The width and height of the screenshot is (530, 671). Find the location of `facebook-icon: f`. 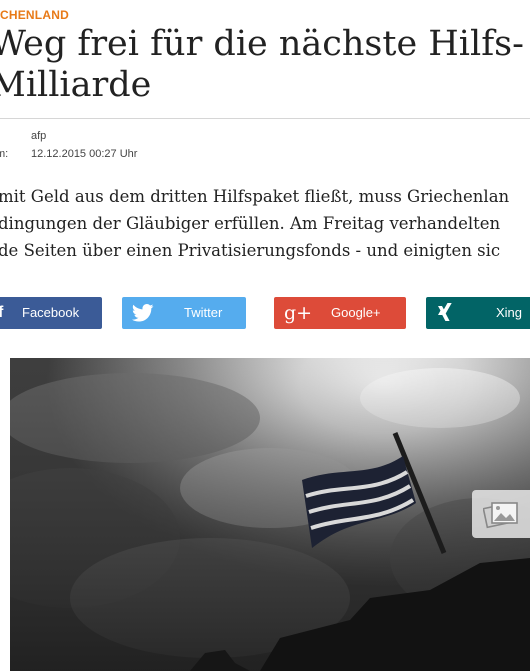

facebook-icon: f is located at coordinates (2, 312).